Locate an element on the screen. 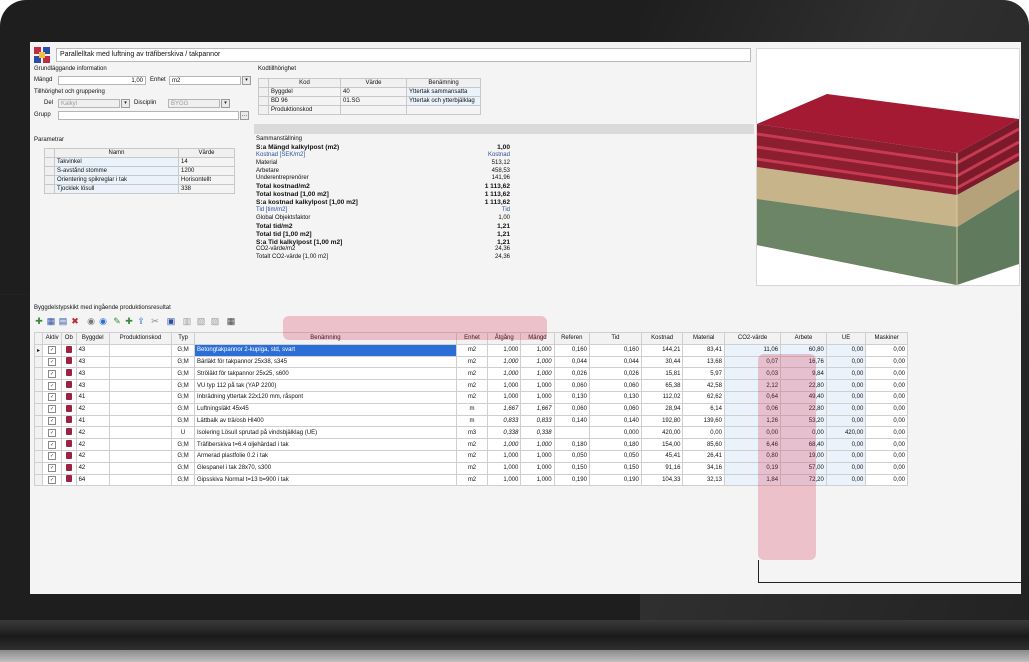 The width and height of the screenshot is (1029, 662). atgang-cell: 0,338 is located at coordinates (504, 433).